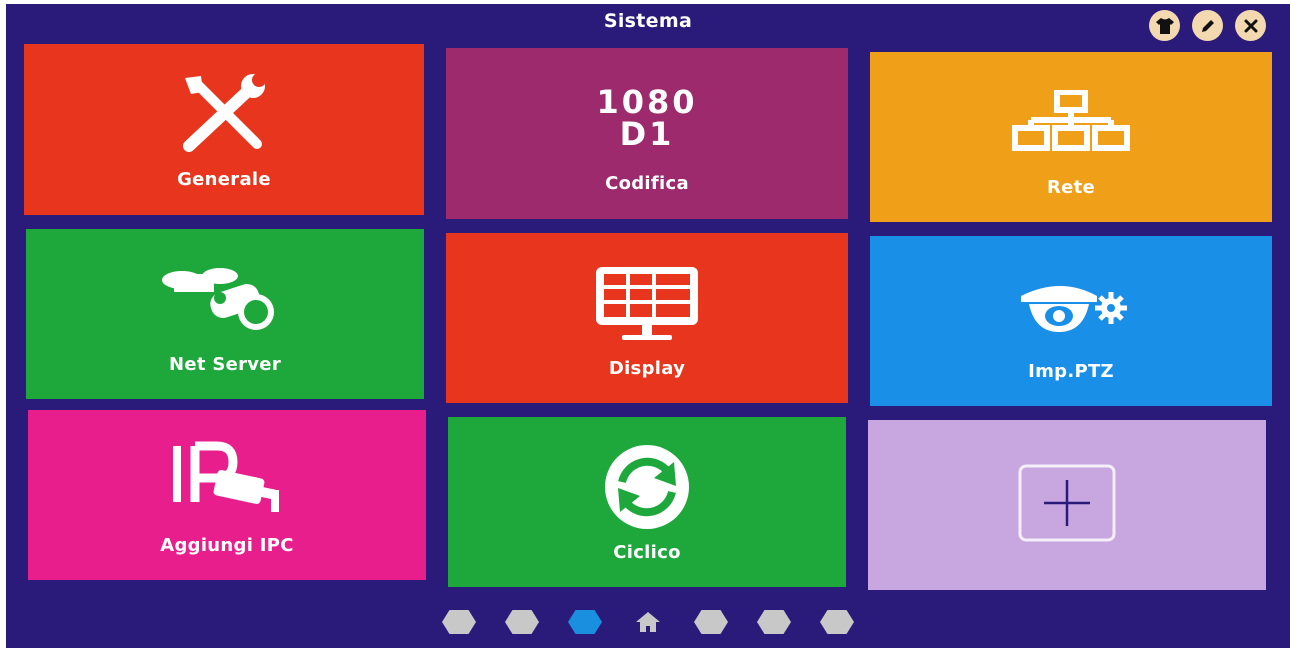  I want to click on tile-label: Rete, so click(1071, 187).